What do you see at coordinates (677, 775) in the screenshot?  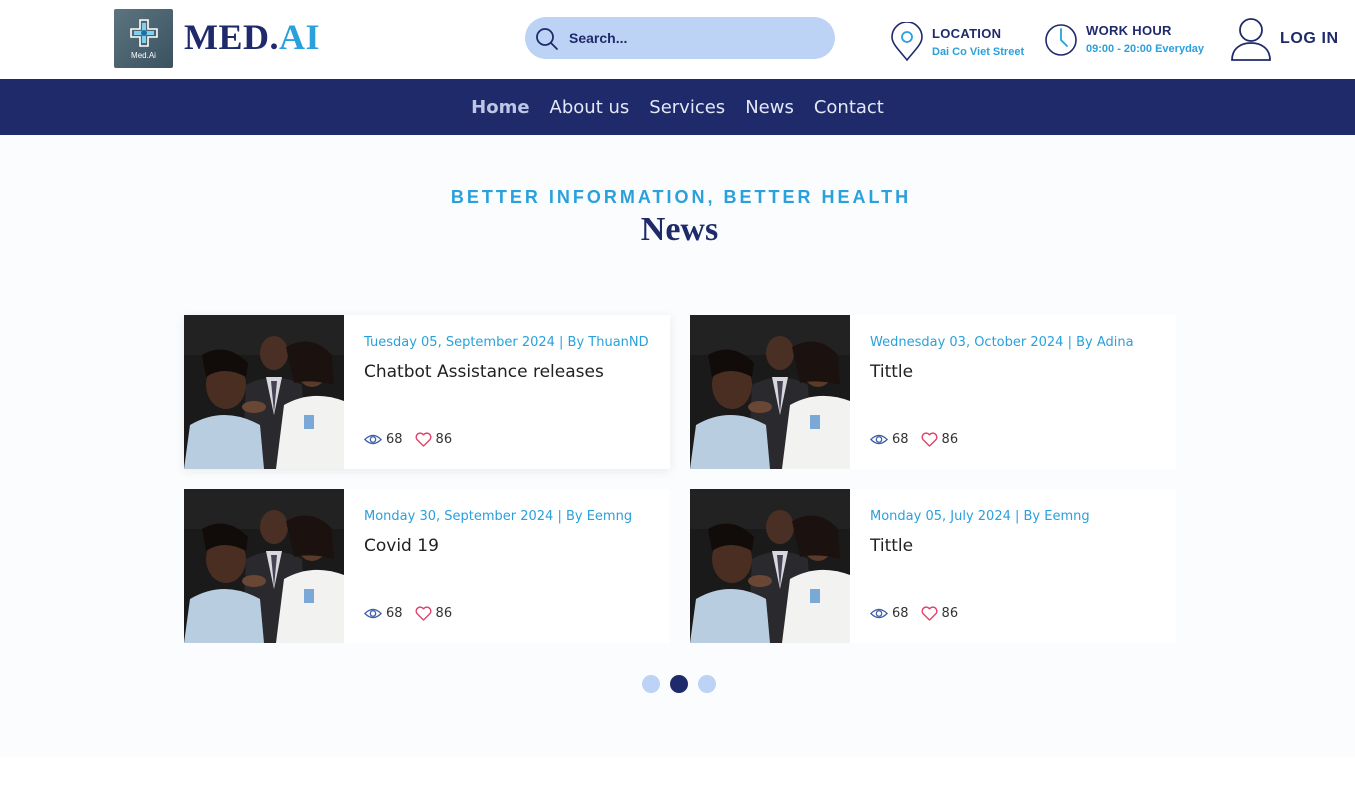 I see `footer-strip` at bounding box center [677, 775].